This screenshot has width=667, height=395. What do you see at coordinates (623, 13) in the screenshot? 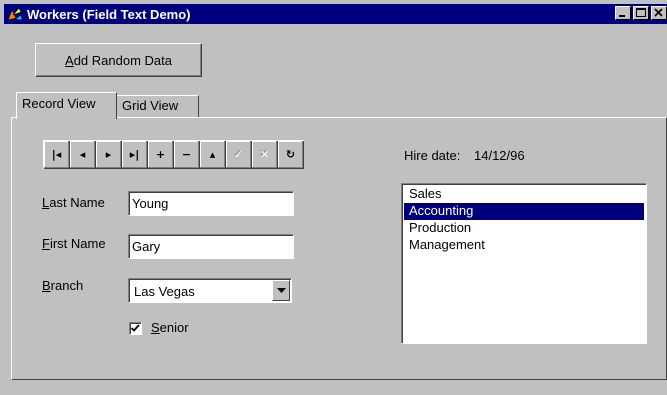
I see `minimize-button` at bounding box center [623, 13].